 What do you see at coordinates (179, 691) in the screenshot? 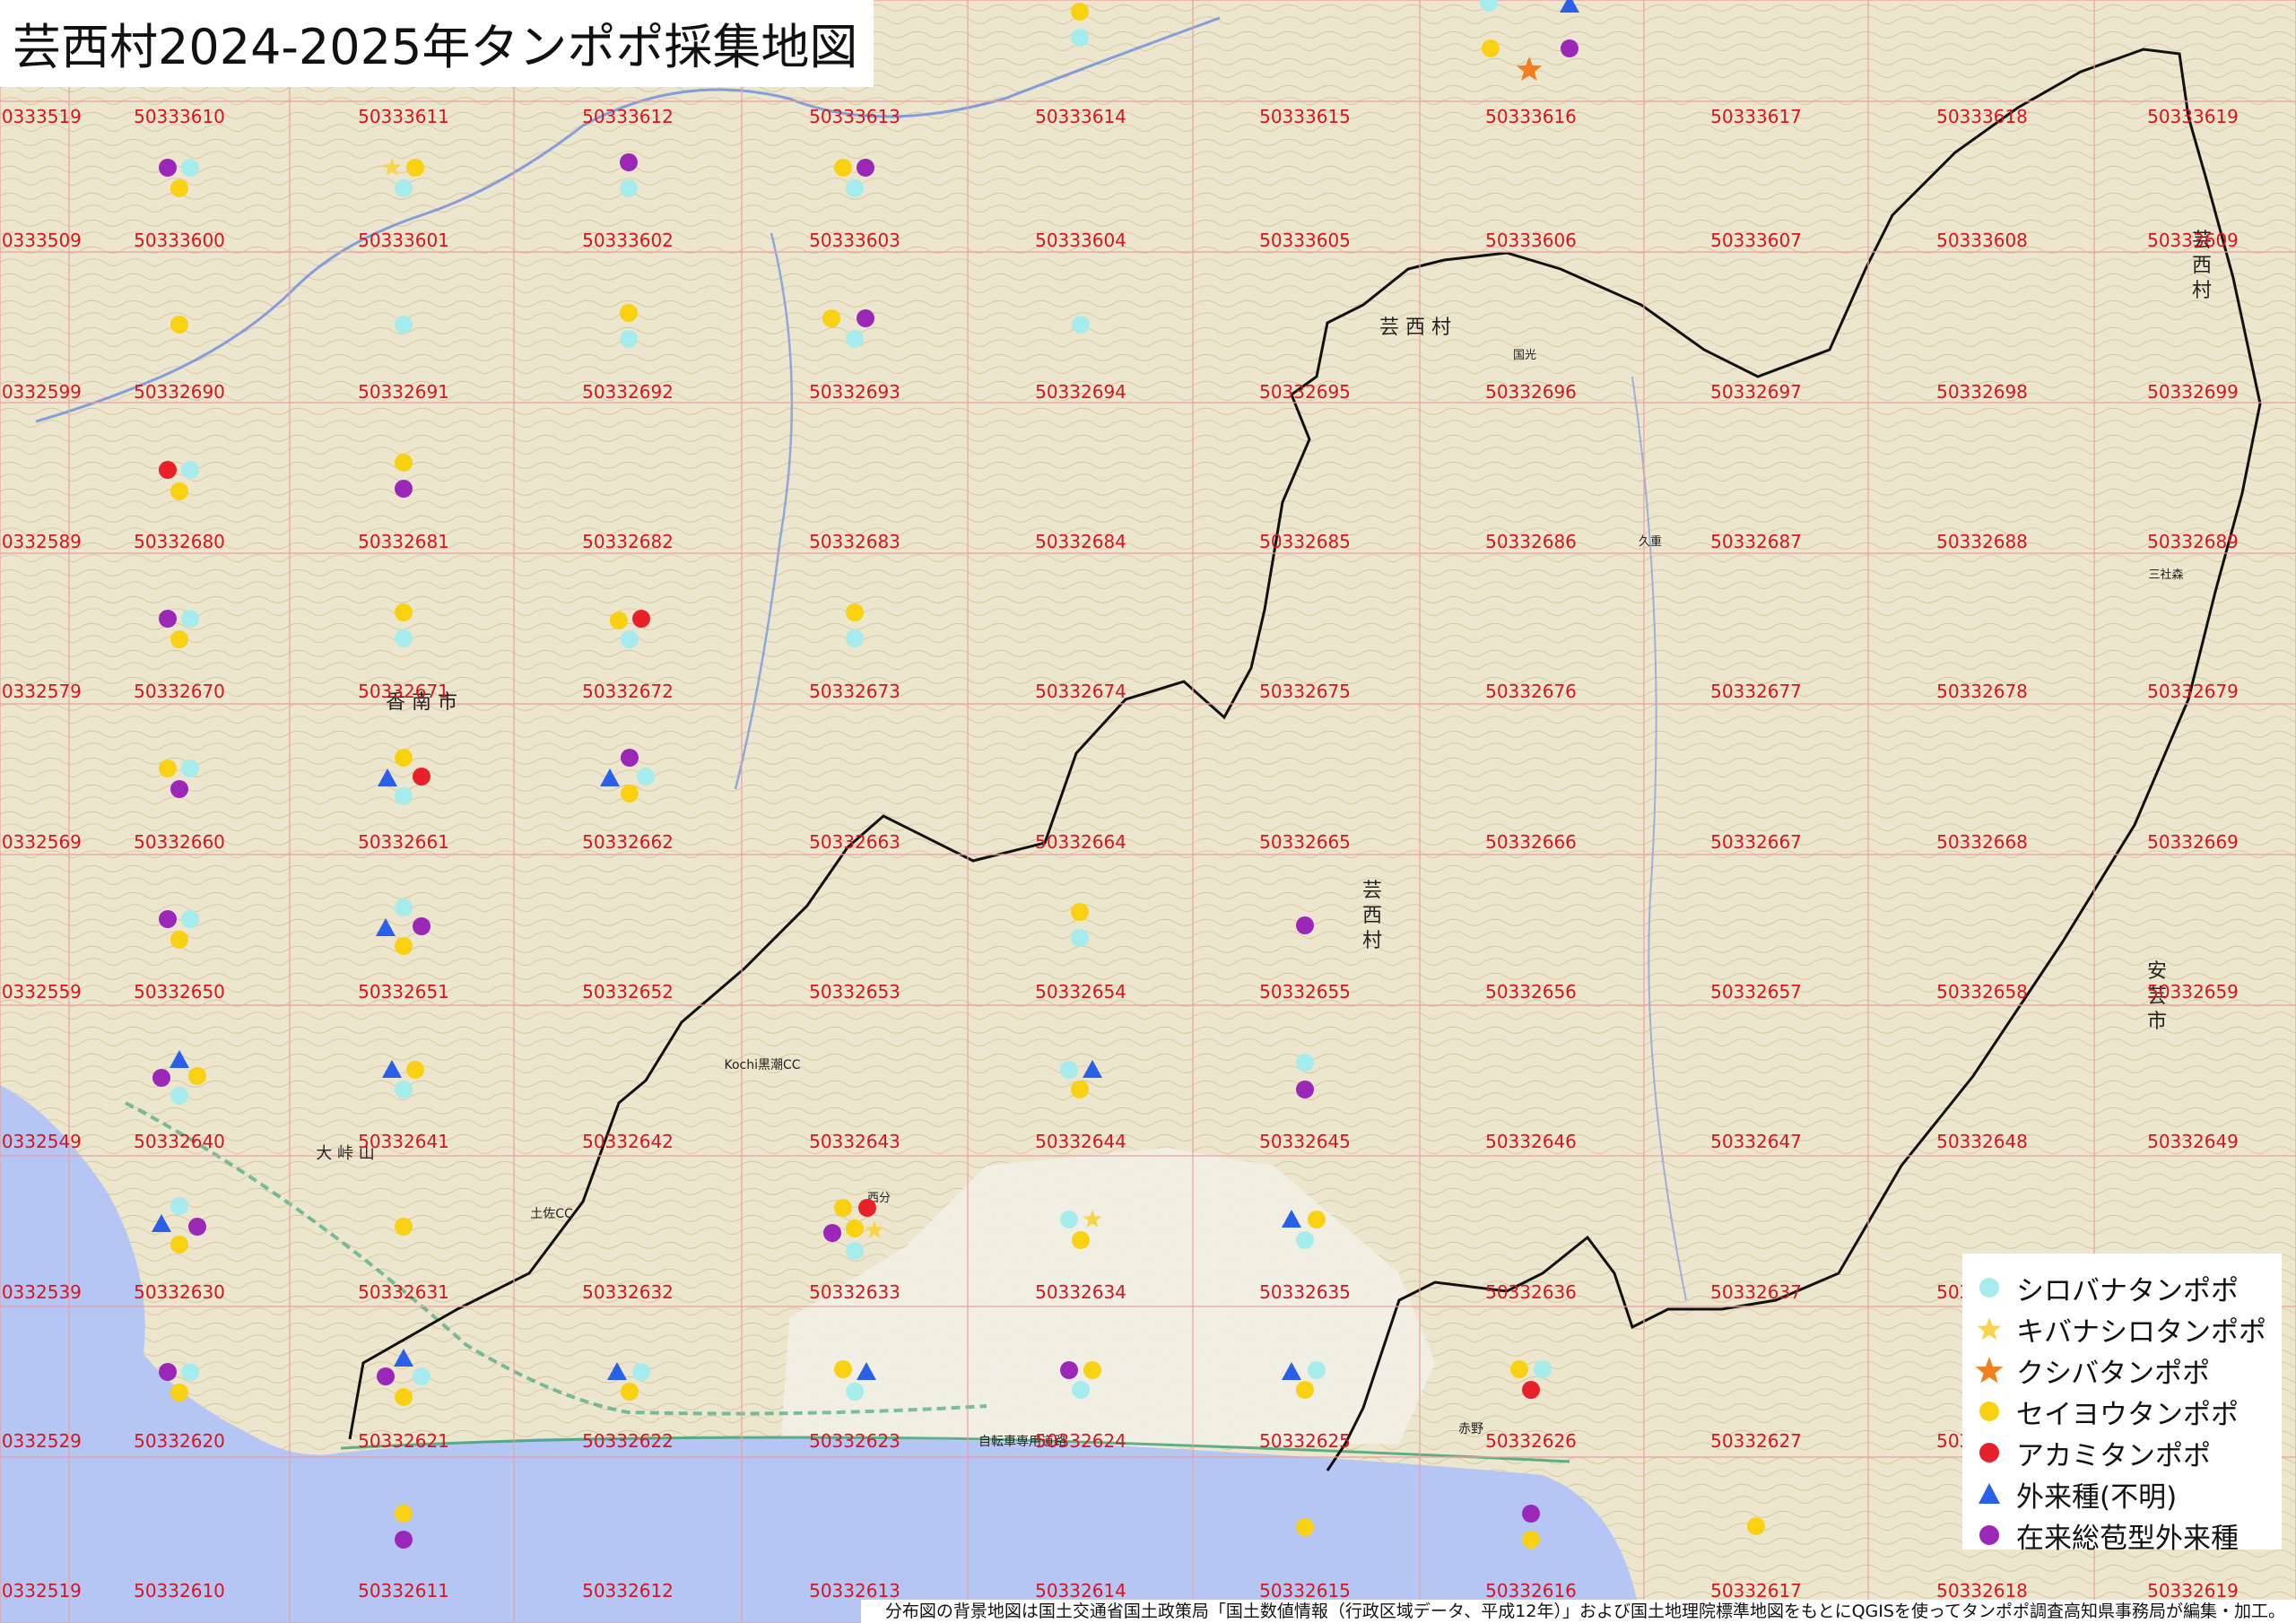
I see `mesh-code-label: 50332670` at bounding box center [179, 691].